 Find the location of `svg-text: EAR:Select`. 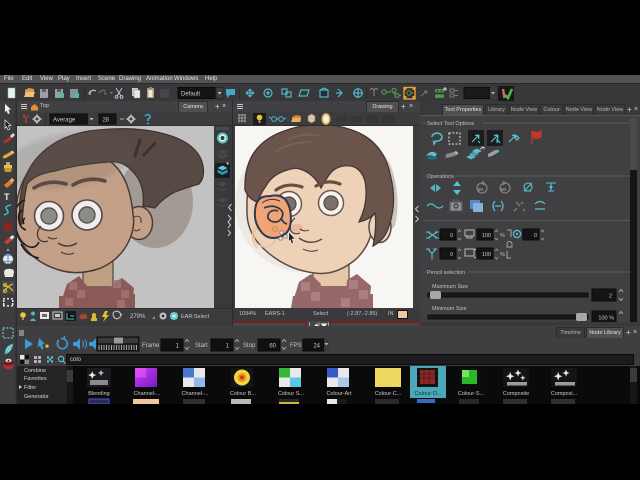

svg-text: EAR:Select is located at coordinates (195, 317).